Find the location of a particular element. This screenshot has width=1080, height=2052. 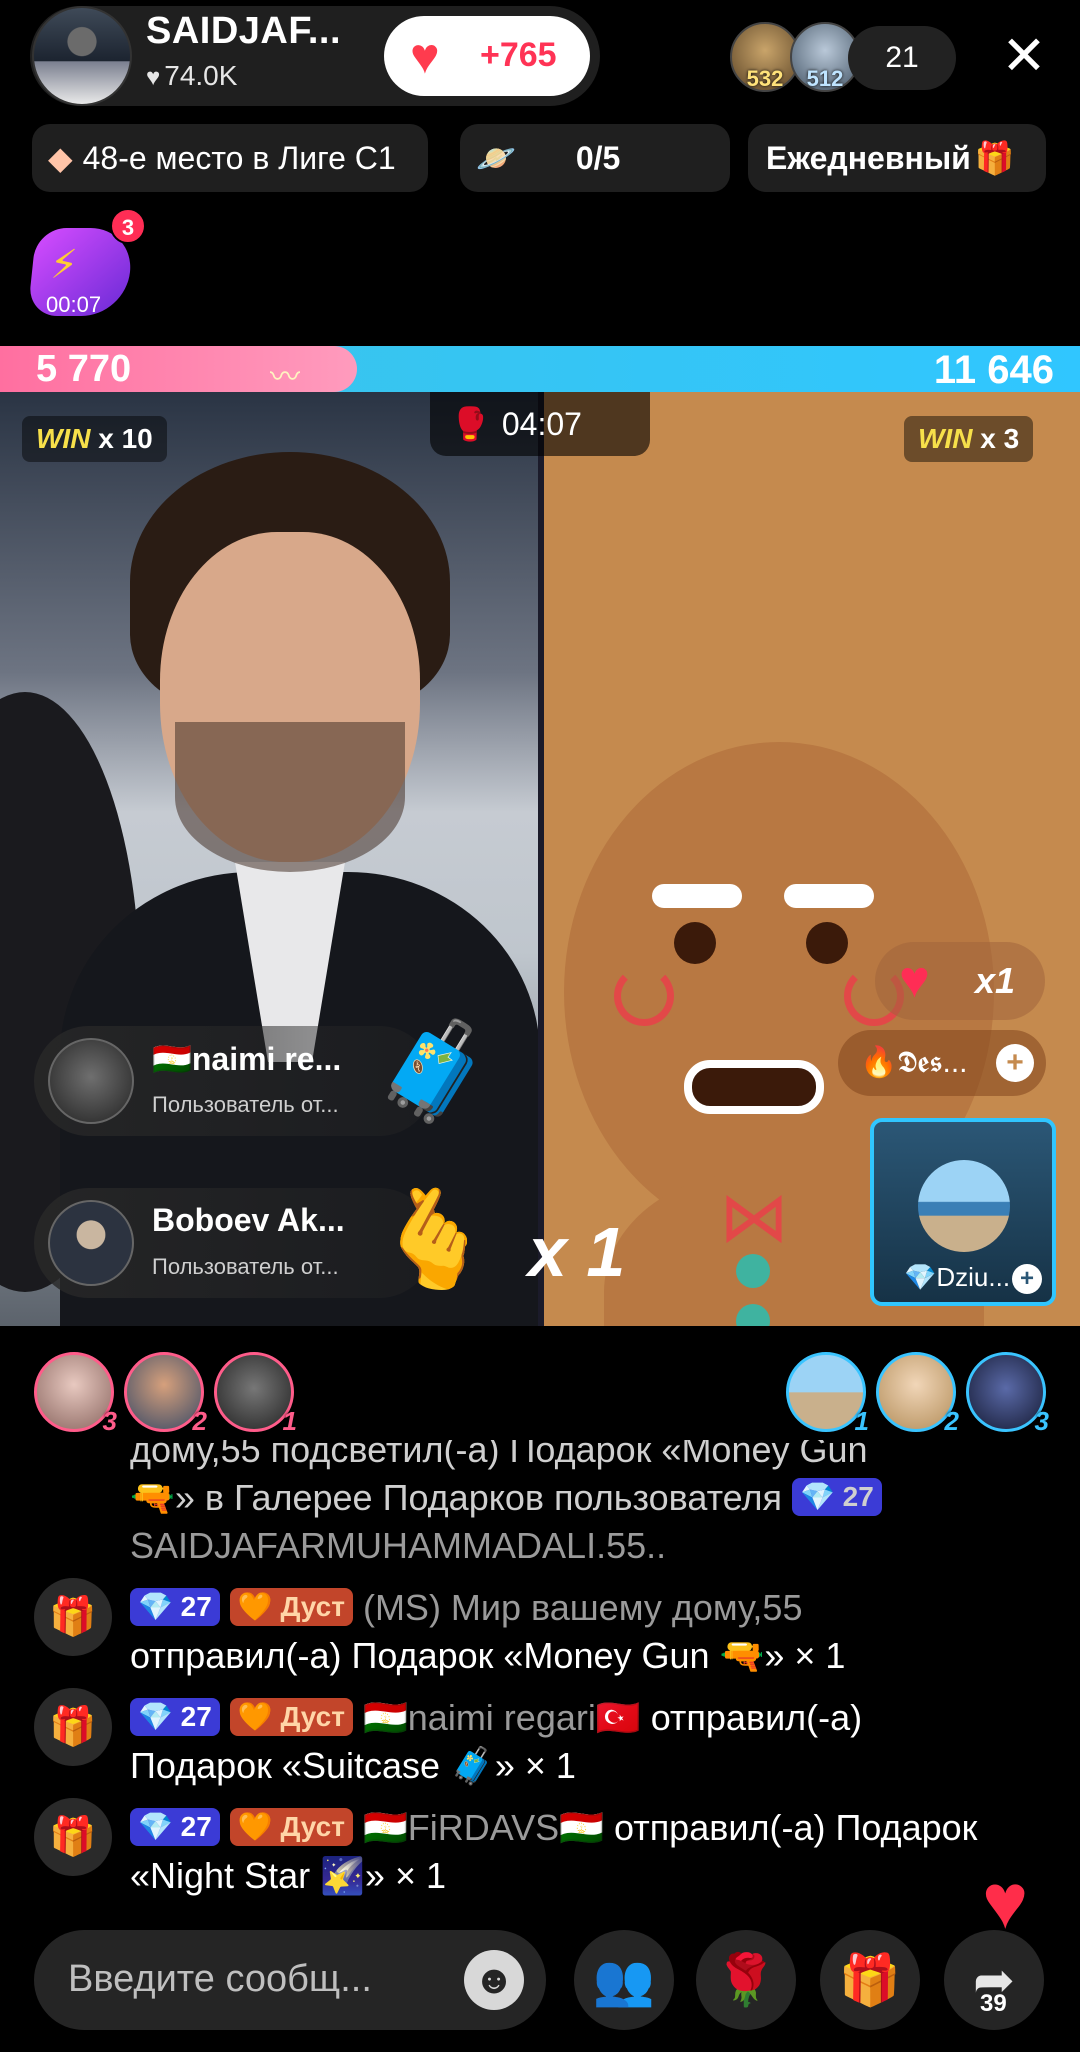

host-likes: ♥ 74.0K is located at coordinates (191, 76).